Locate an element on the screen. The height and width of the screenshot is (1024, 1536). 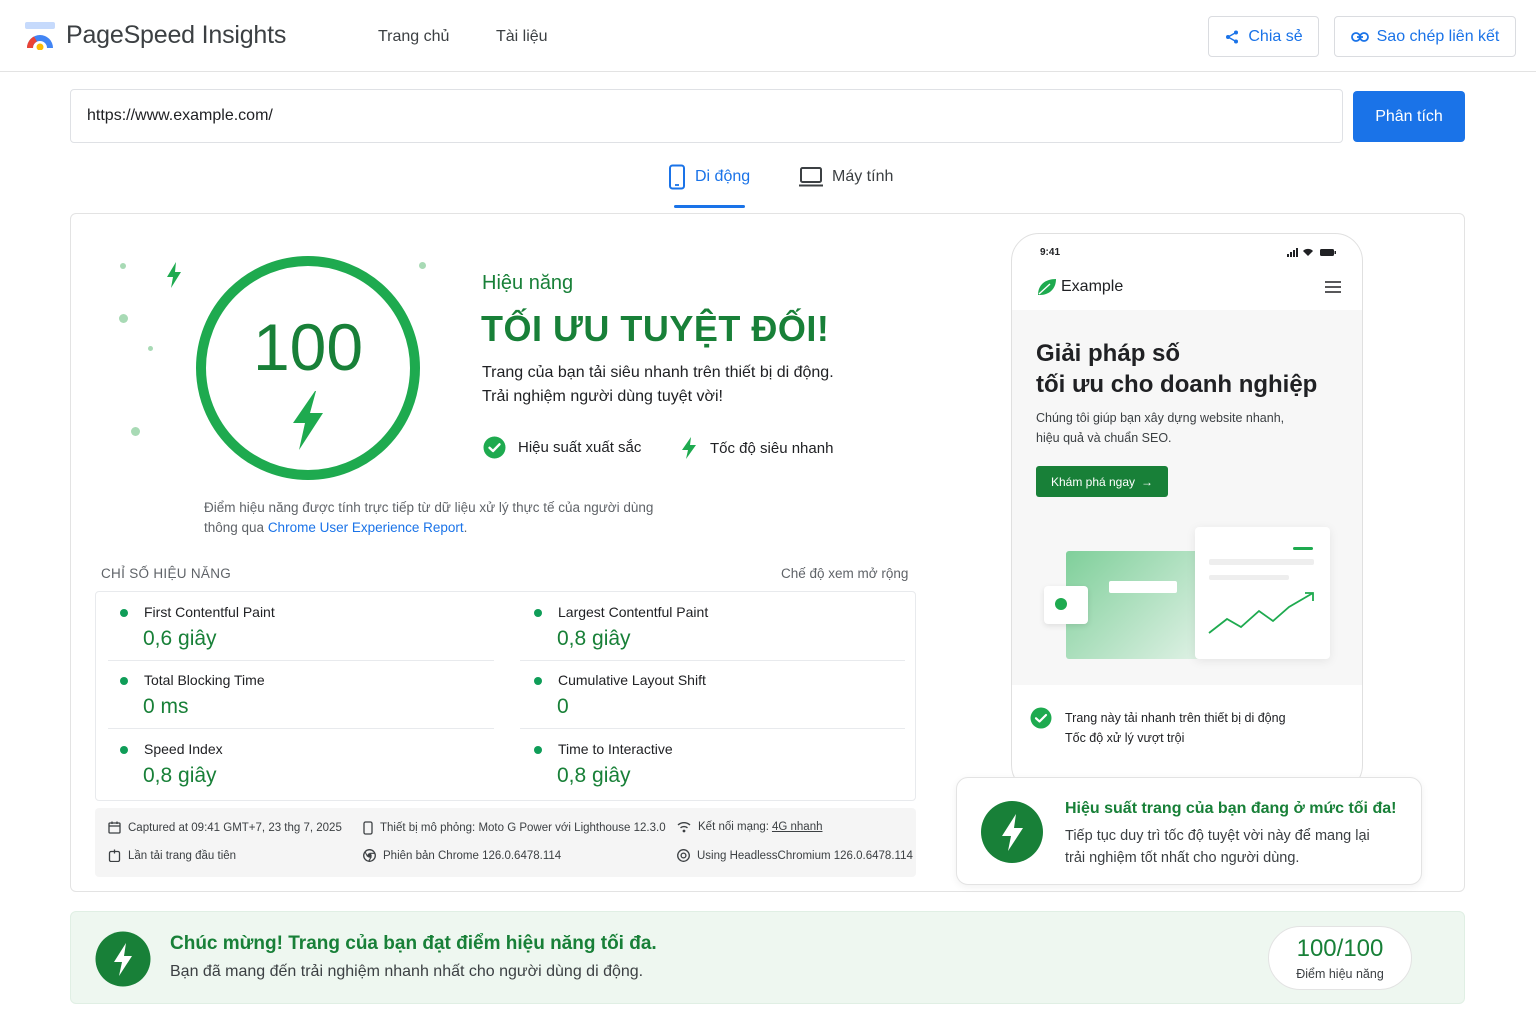
metrics-header: CHỈ SỐ HIỆU NĂNG is located at coordinates (166, 573).